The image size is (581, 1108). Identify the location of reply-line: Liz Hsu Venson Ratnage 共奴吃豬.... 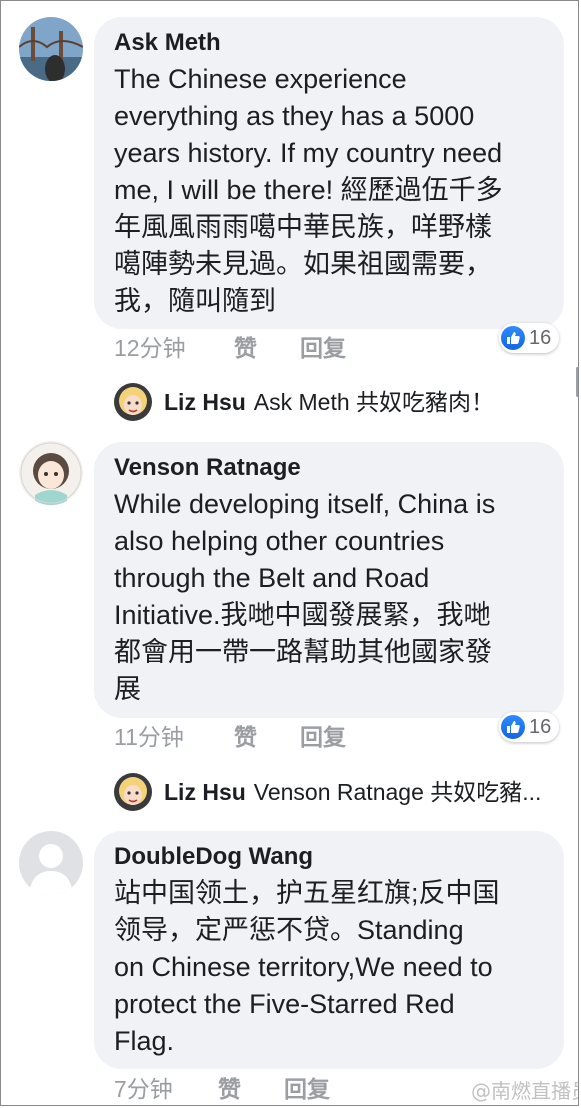
(369, 792).